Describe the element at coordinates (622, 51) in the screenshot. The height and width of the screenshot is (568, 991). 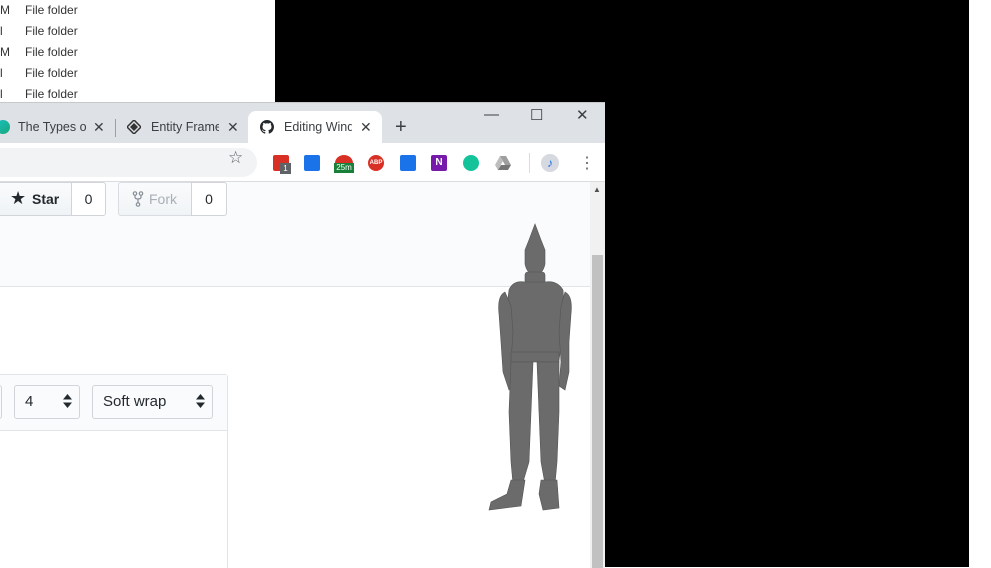
I see `desktop-black-region` at that location.